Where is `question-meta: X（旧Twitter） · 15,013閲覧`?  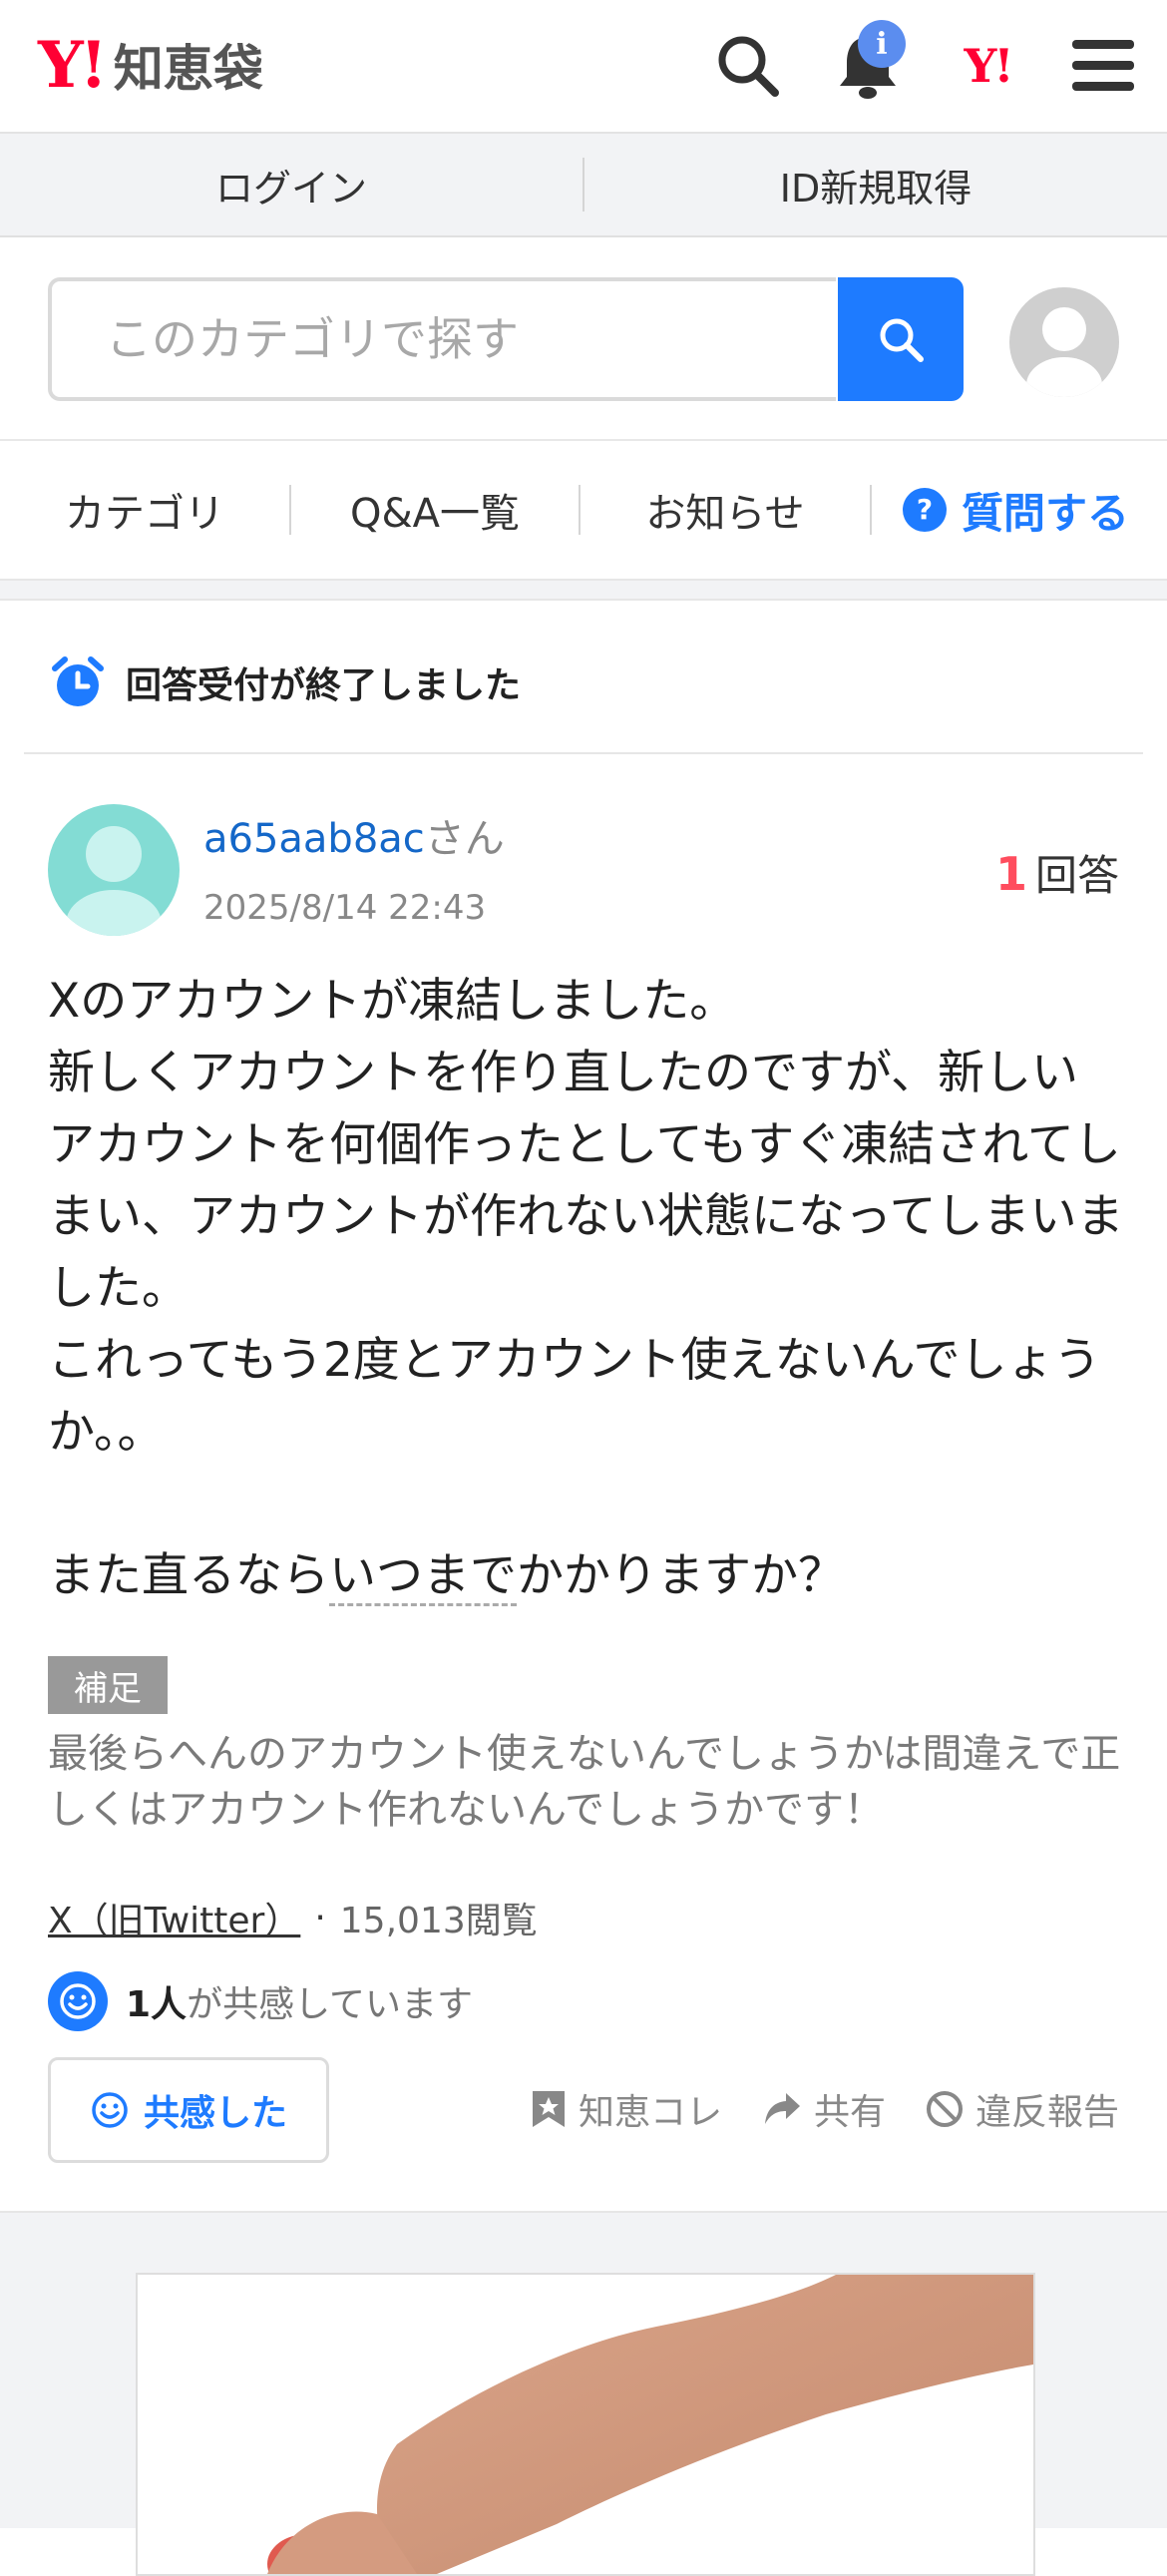
question-meta: X（旧Twitter） · 15,013閲覧 is located at coordinates (293, 1917).